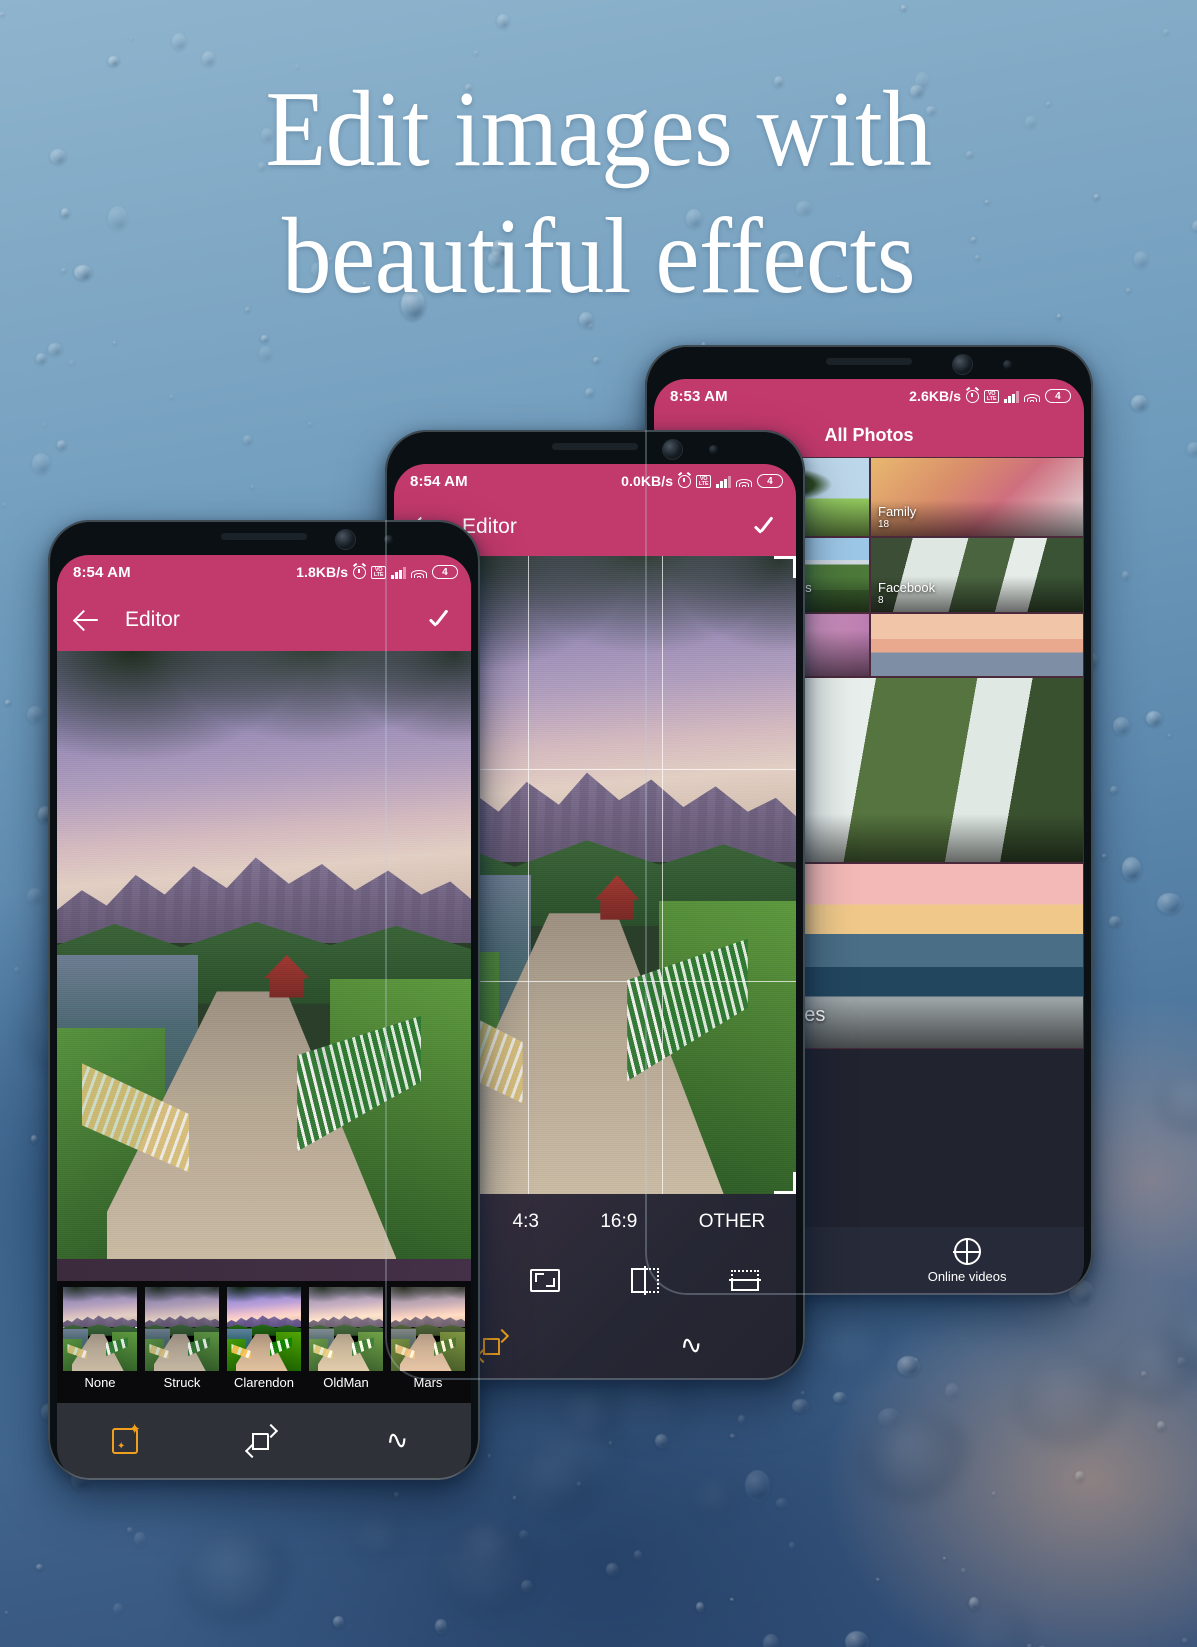  I want to click on album-name: Family, so click(897, 512).